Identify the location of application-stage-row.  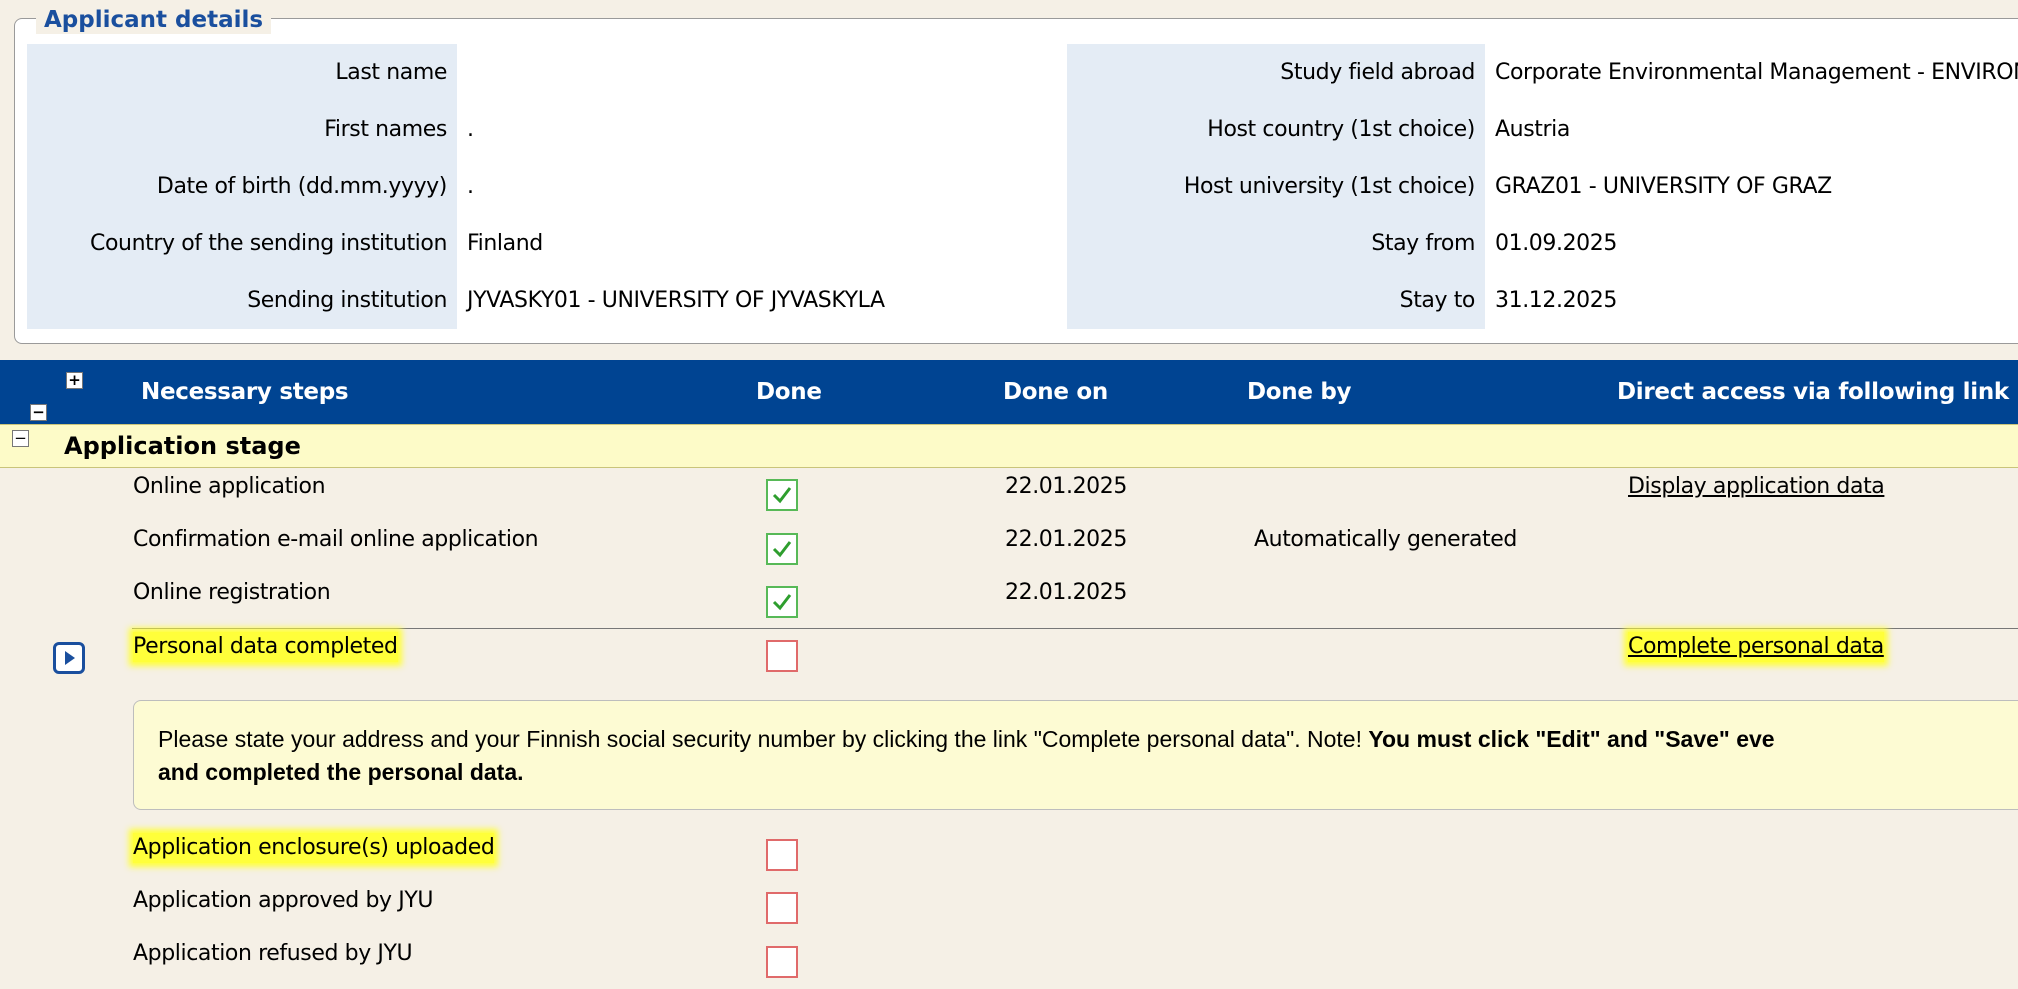
(1009, 446).